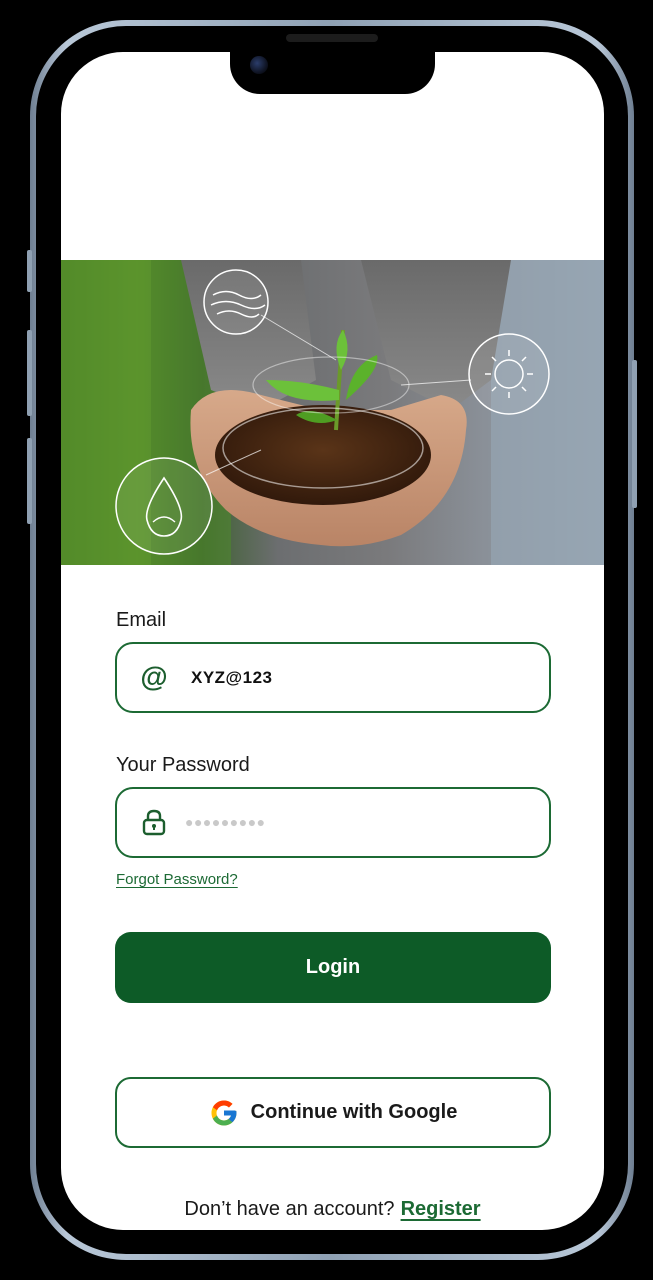 This screenshot has width=653, height=1280. I want to click on register-prompt-text: Don’t have an account?, so click(289, 1209).